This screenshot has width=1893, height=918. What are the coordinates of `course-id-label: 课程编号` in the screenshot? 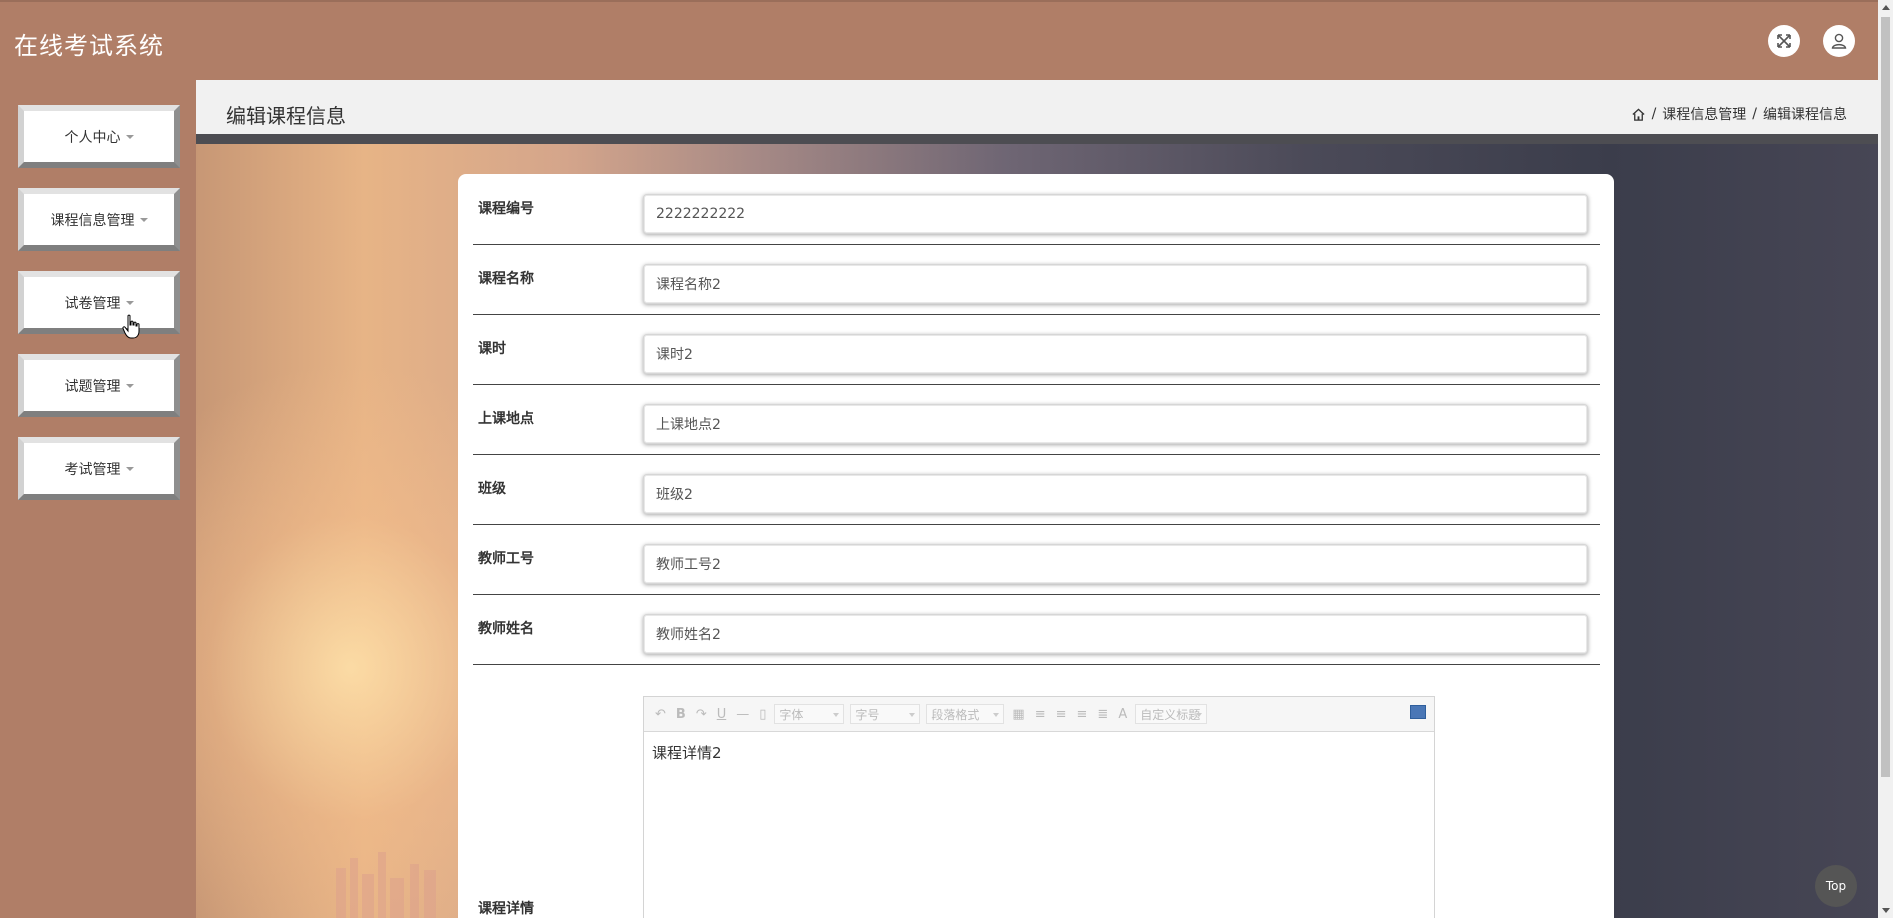 It's located at (506, 209).